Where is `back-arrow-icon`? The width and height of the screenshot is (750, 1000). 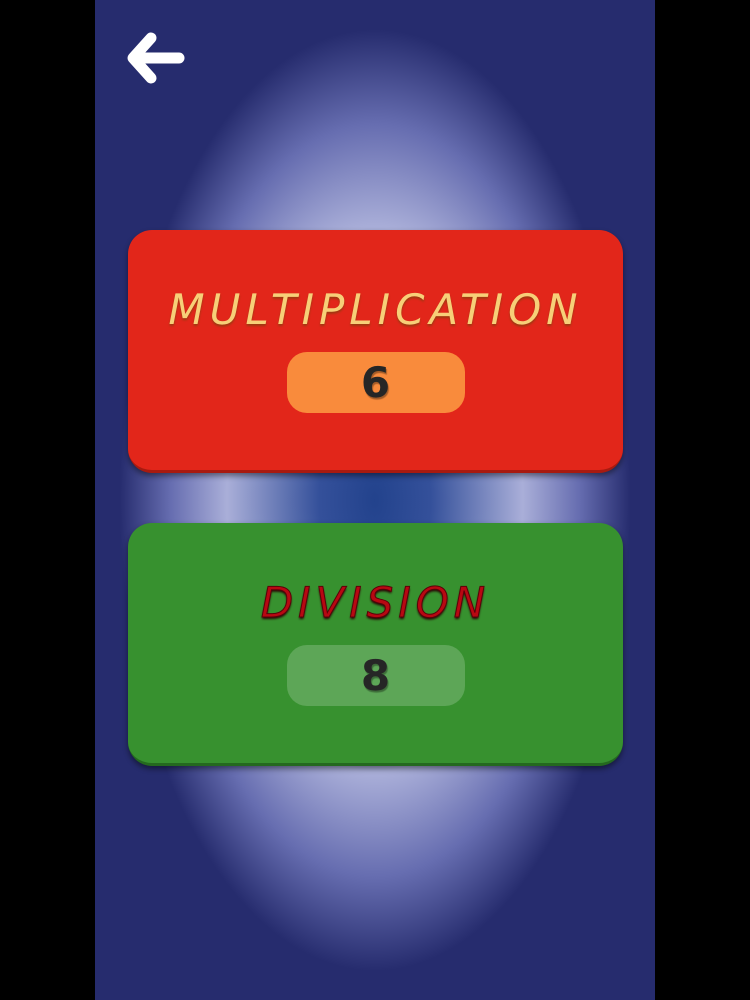
back-arrow-icon is located at coordinates (155, 58).